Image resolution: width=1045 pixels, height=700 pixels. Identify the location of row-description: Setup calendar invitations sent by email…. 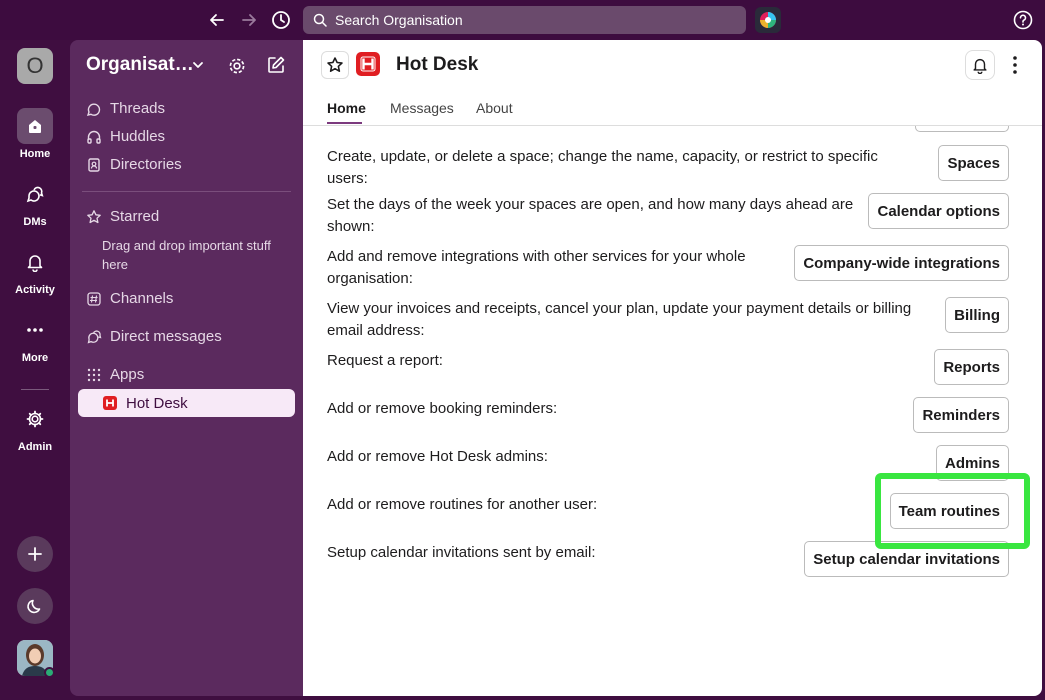
(461, 552).